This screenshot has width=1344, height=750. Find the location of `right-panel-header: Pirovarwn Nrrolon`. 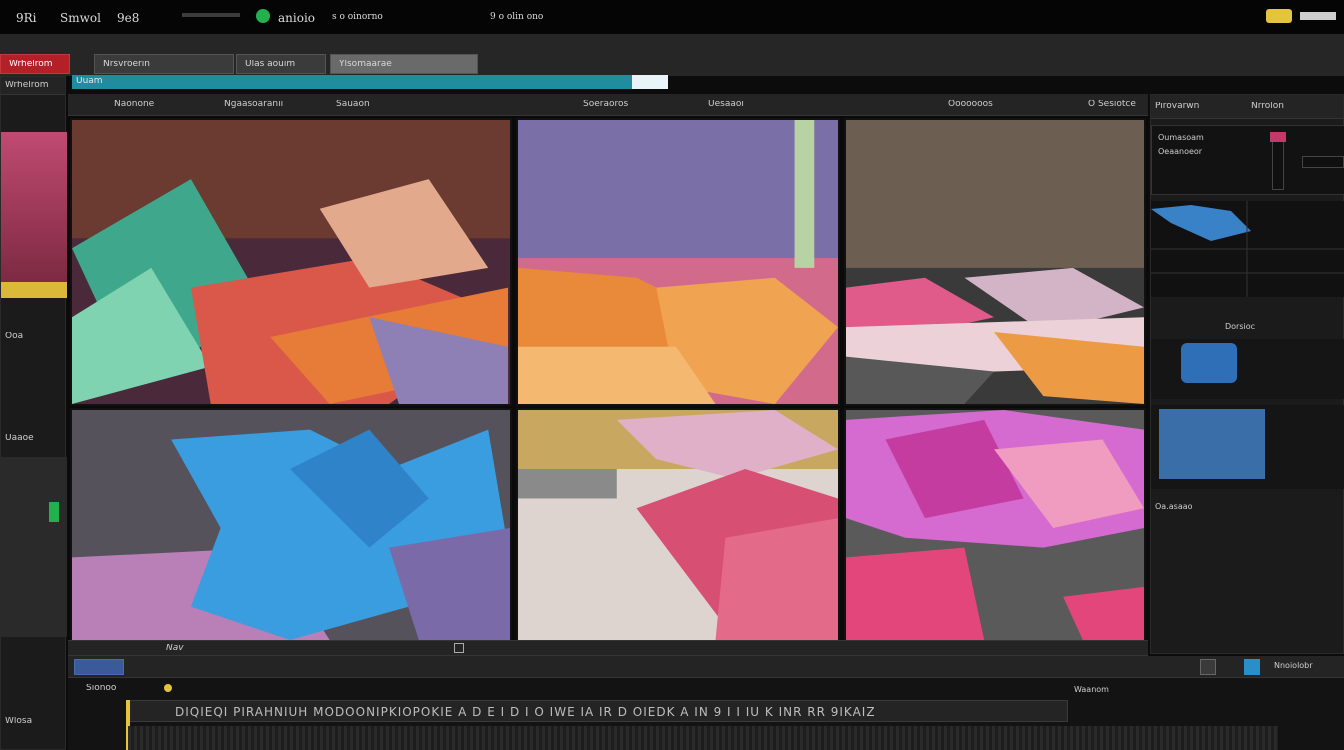

right-panel-header: Pirovarwn Nrrolon is located at coordinates (1247, 107).